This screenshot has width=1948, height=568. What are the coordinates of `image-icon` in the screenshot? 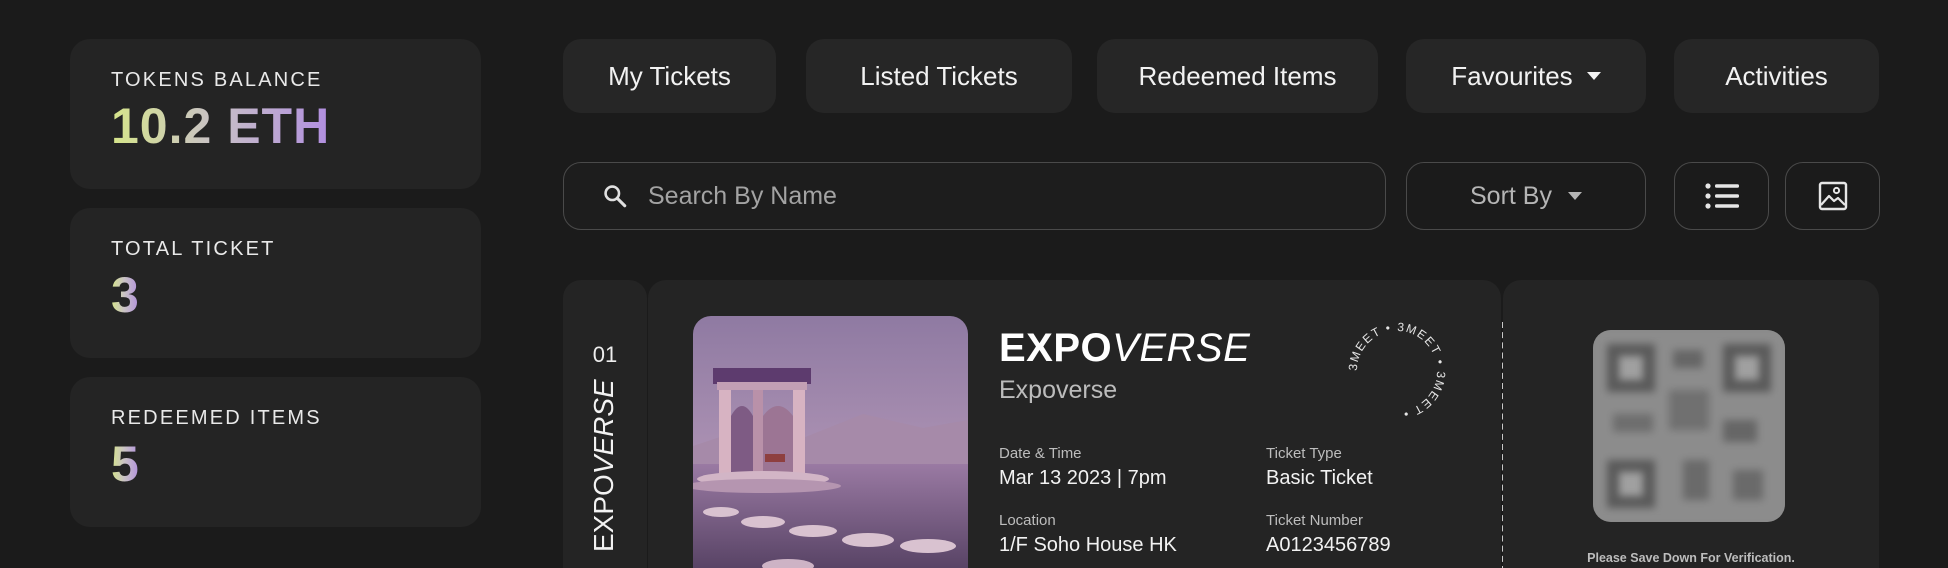 It's located at (1832, 196).